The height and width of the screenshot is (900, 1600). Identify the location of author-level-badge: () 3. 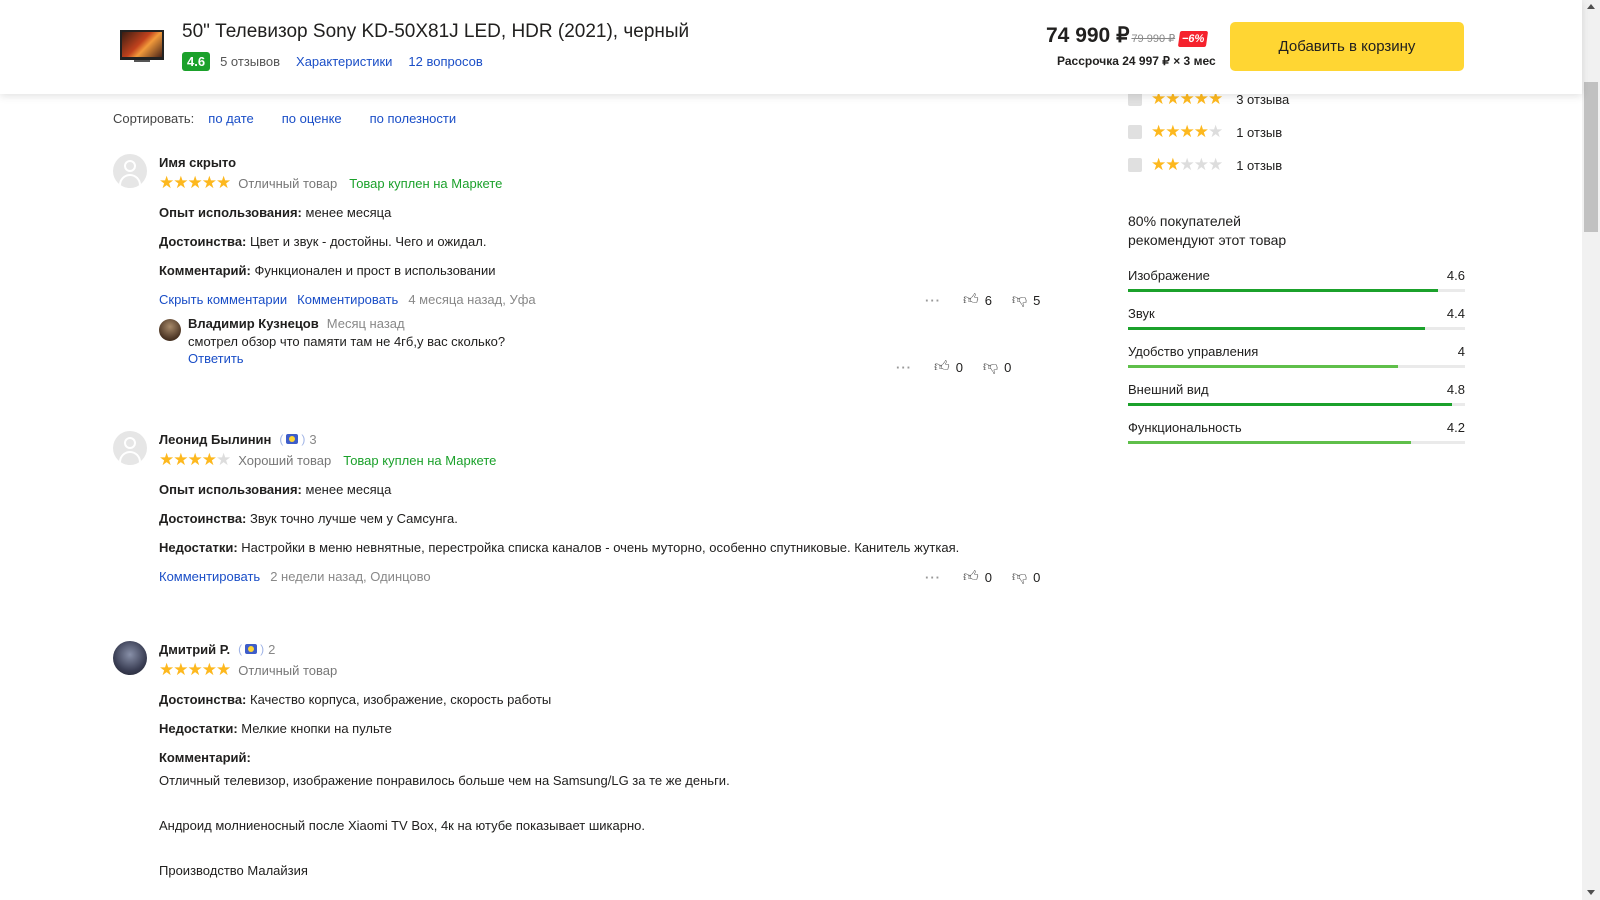
(297, 439).